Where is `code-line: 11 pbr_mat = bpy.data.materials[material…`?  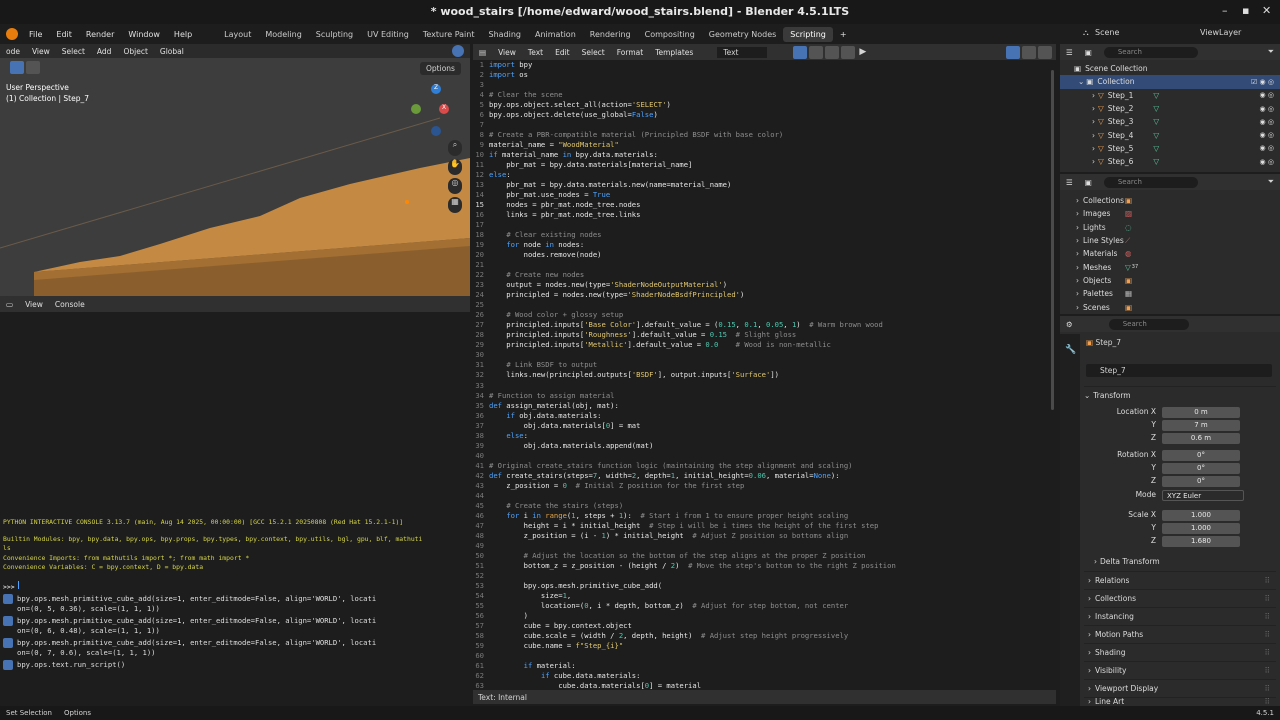
code-line: 11 pbr_mat = bpy.data.materials[material… is located at coordinates (764, 165).